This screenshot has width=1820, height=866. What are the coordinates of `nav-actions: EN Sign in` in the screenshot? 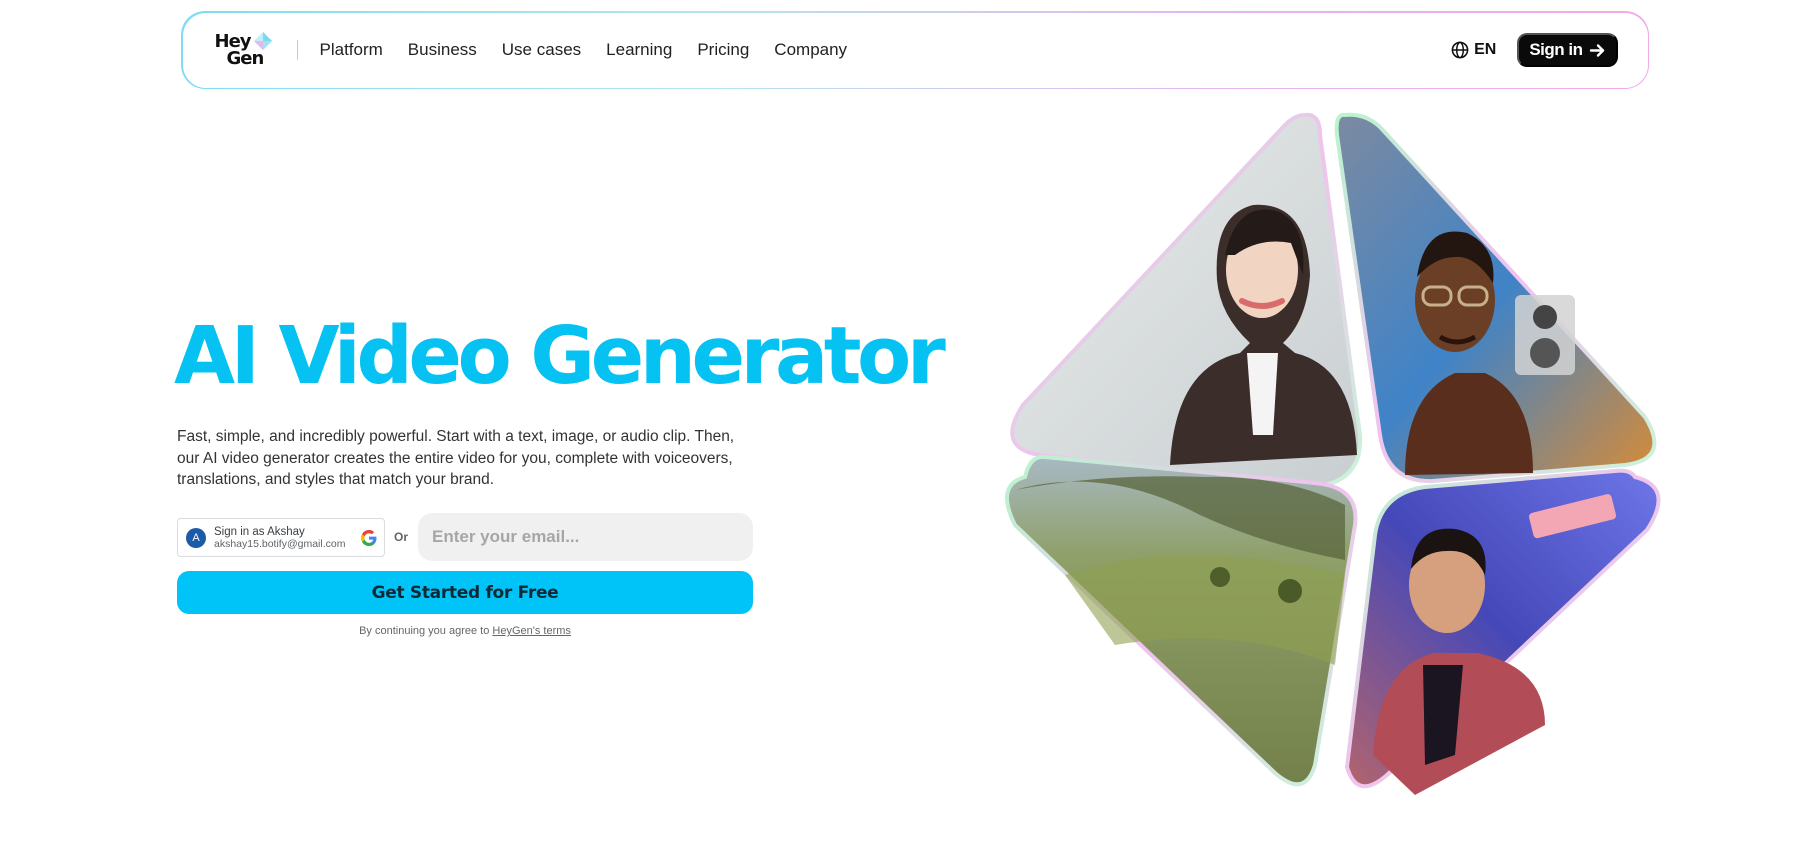 It's located at (1534, 50).